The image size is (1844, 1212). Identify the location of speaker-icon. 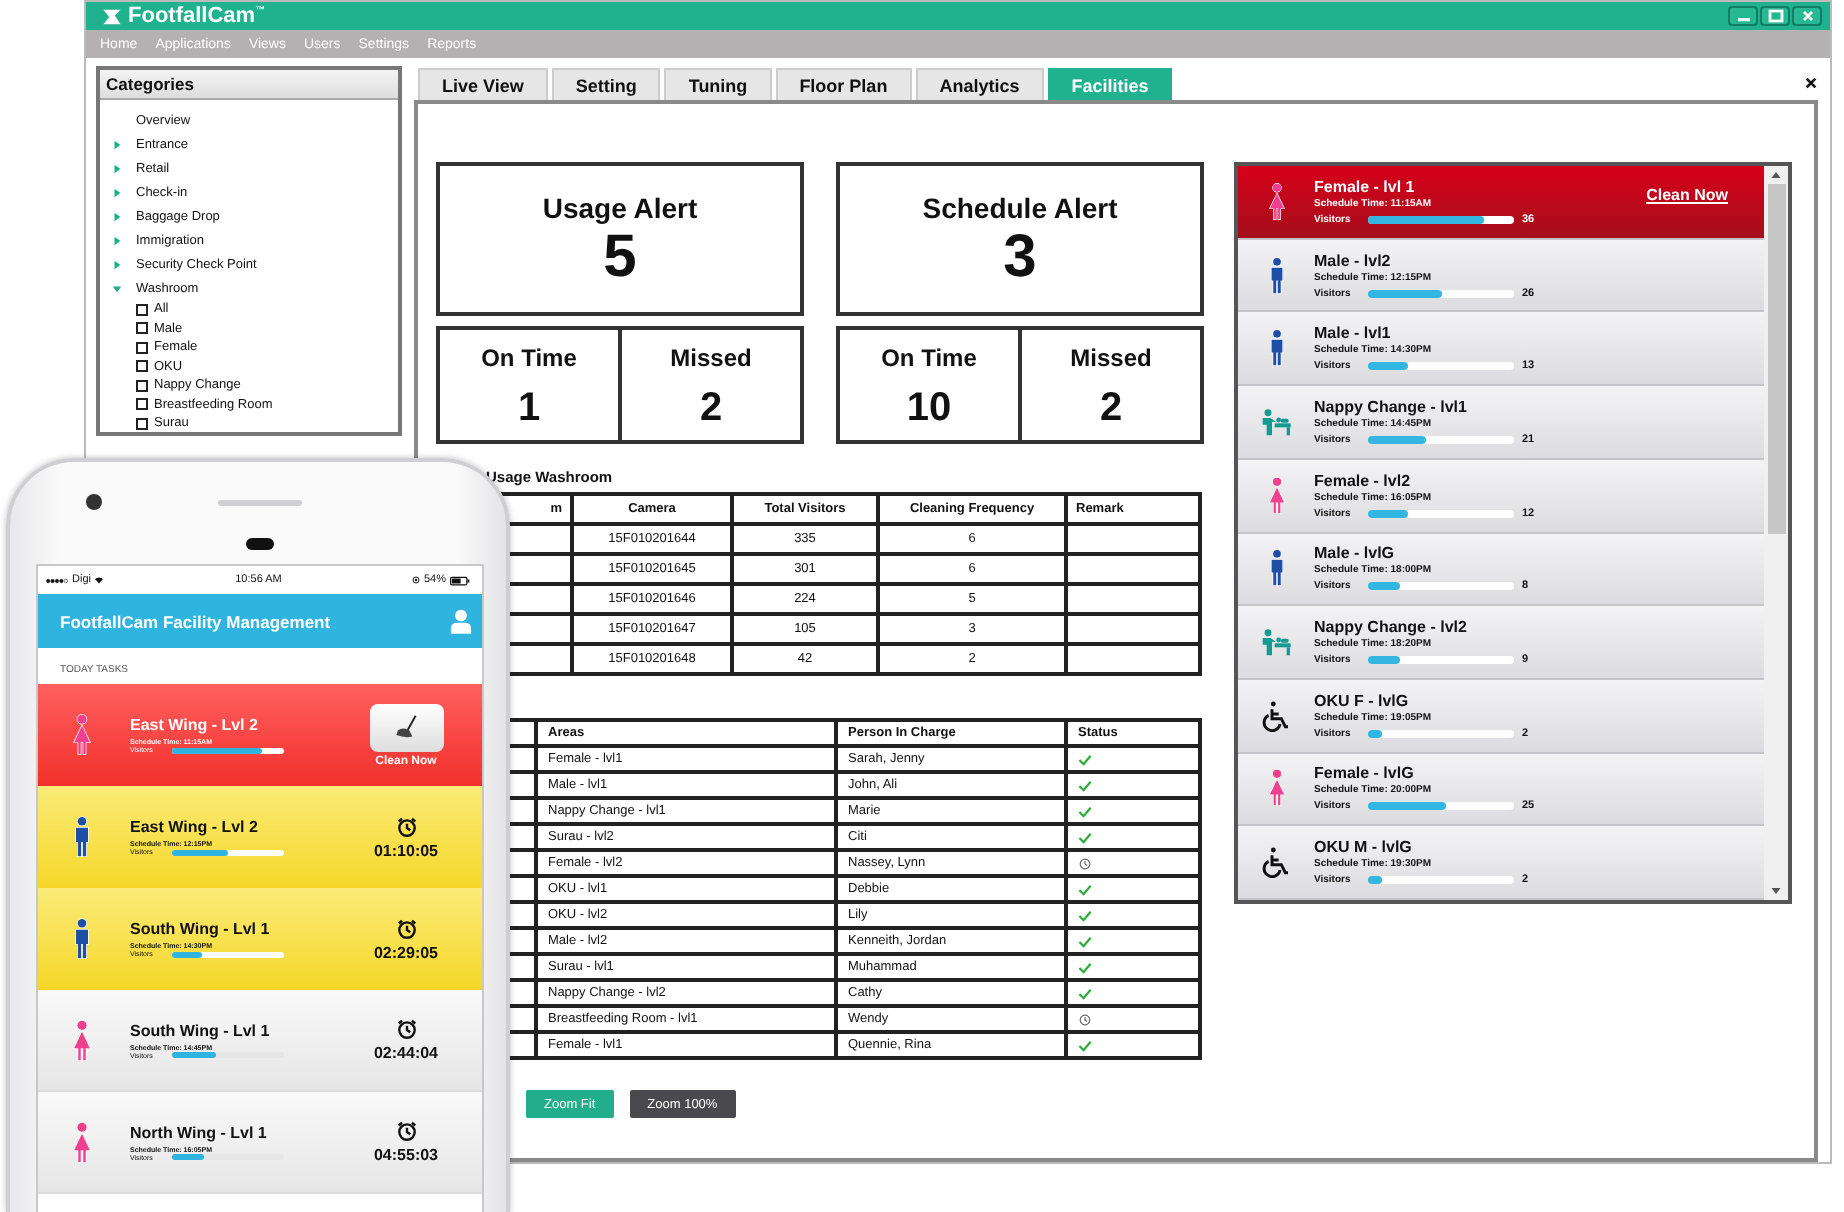
(260, 503).